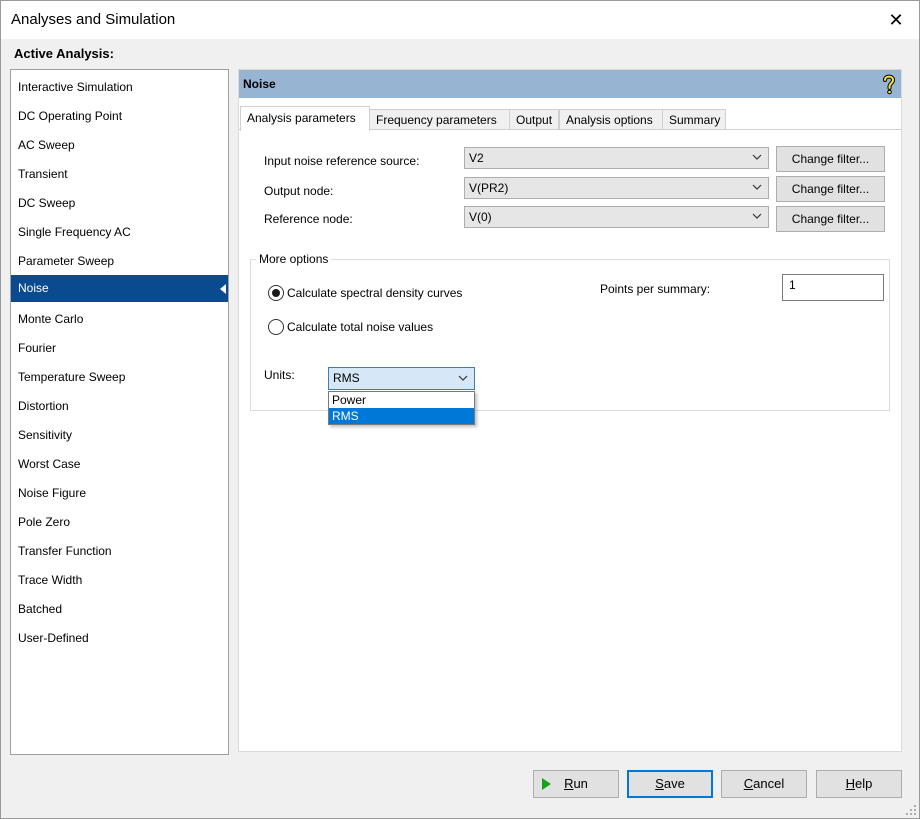 Image resolution: width=920 pixels, height=819 pixels. I want to click on tab-analysis-options: Analysis options, so click(611, 119).